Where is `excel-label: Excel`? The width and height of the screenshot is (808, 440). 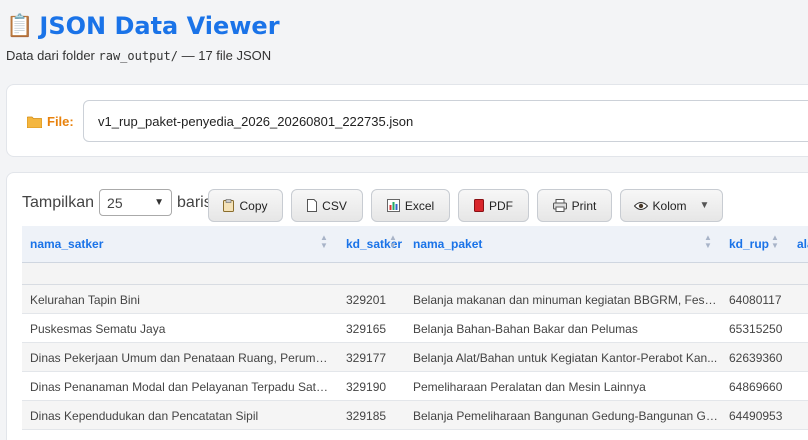
excel-label: Excel is located at coordinates (419, 205).